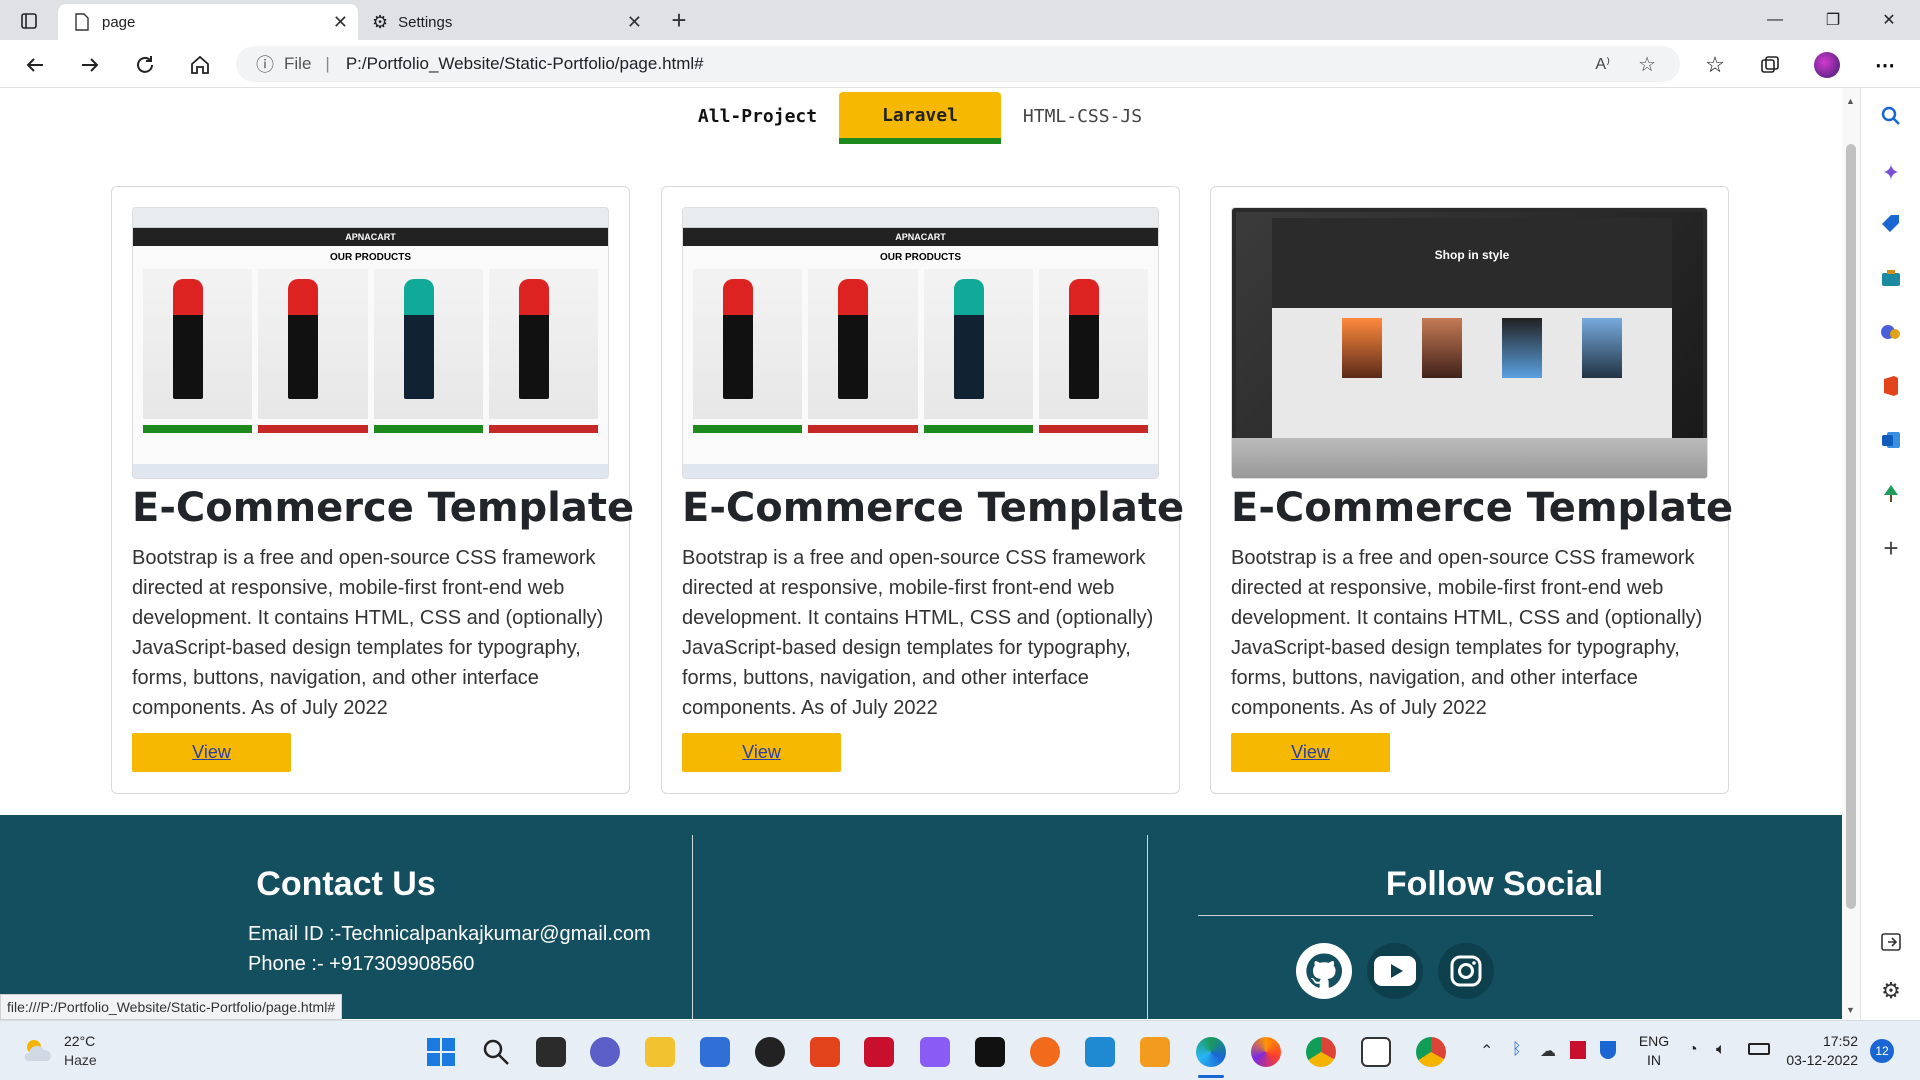 The height and width of the screenshot is (1080, 1920). What do you see at coordinates (265, 64) in the screenshot?
I see `info-icon: ⓘ` at bounding box center [265, 64].